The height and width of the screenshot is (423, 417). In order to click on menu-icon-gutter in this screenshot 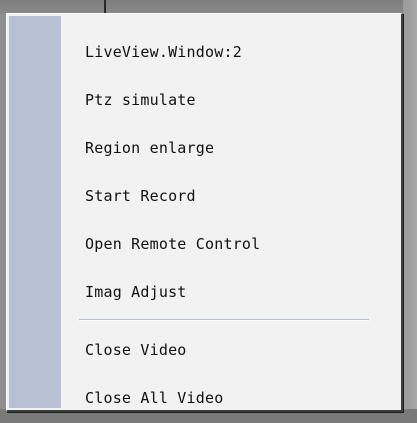, I will do `click(35, 212)`.